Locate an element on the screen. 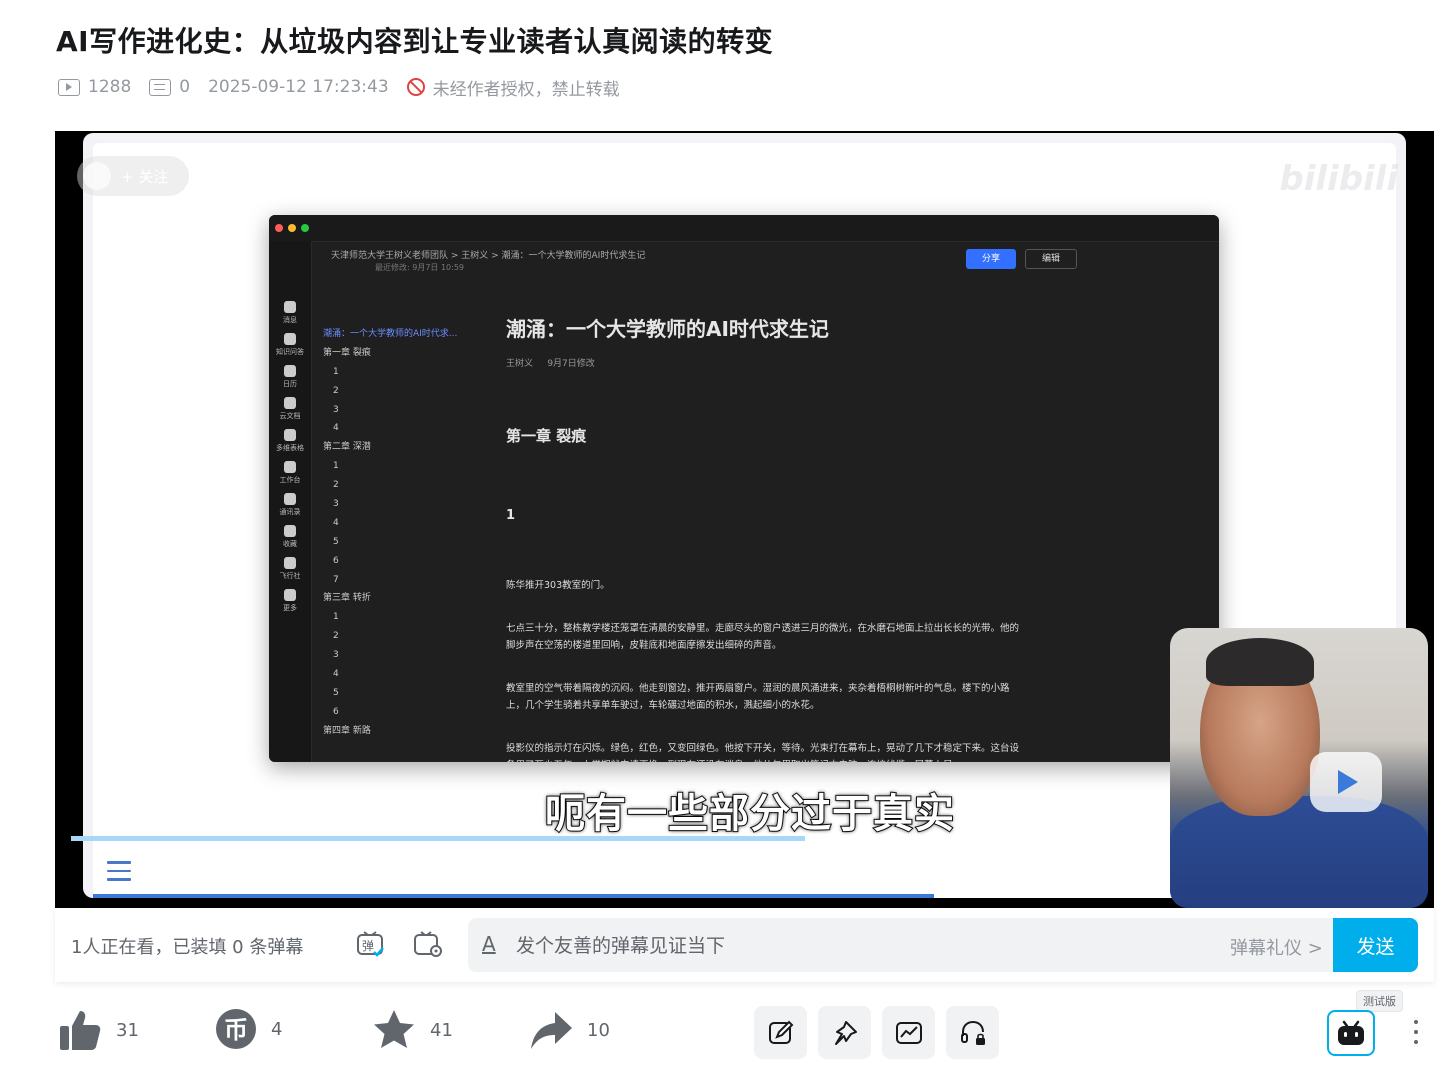 This screenshot has height=1069, width=1456. rail-item: 多维表格 is located at coordinates (290, 441).